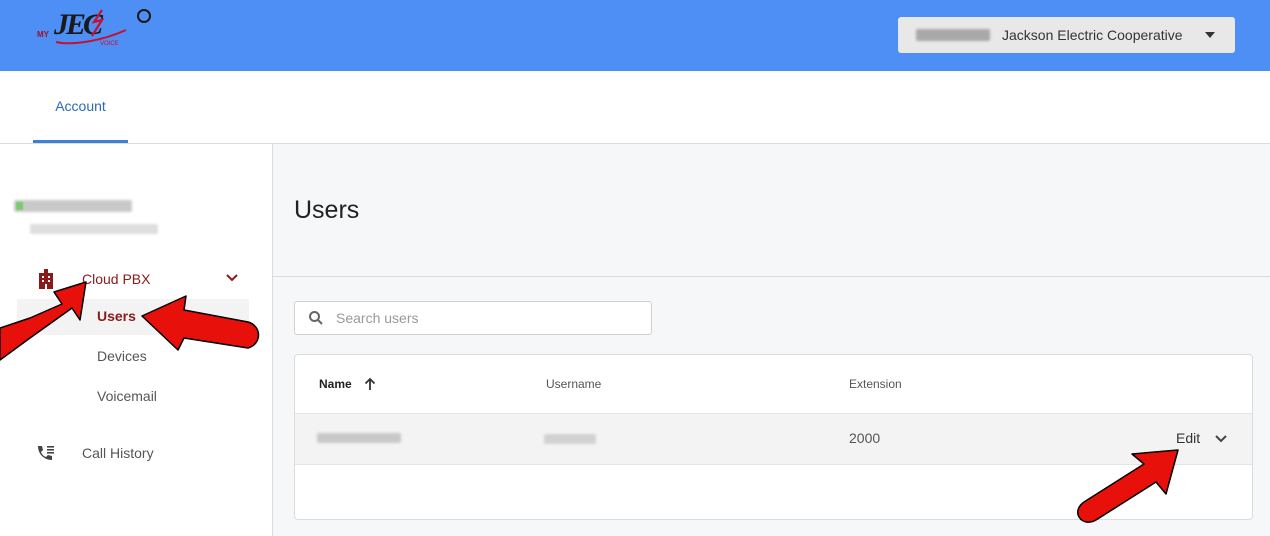 The width and height of the screenshot is (1270, 536). Describe the element at coordinates (116, 279) in the screenshot. I see `sidebar-item-label: Cloud PBX` at that location.